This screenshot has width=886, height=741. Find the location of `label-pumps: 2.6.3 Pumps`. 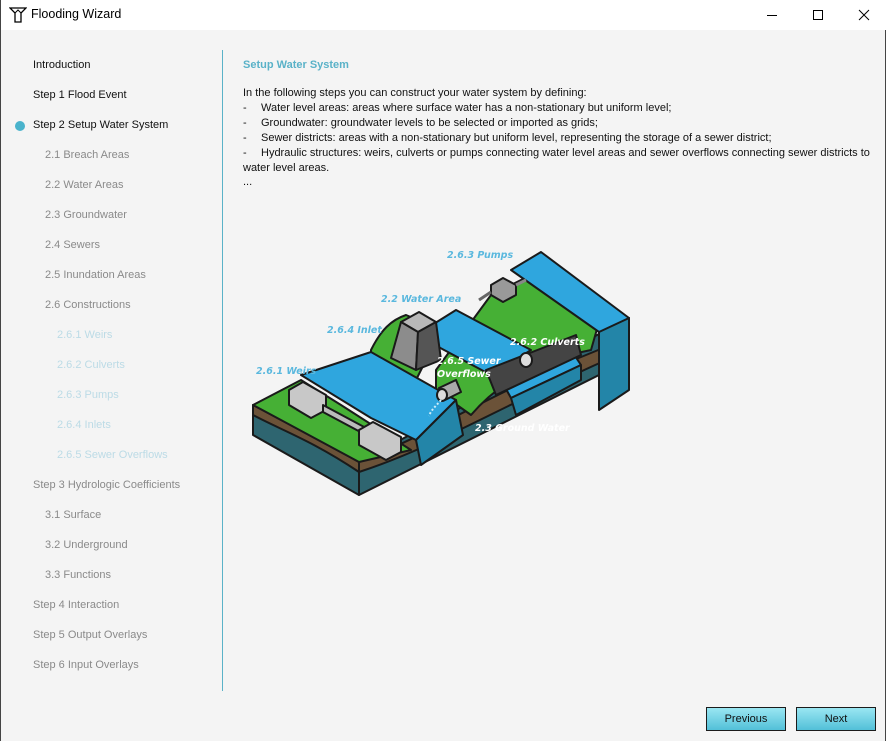

label-pumps: 2.6.3 Pumps is located at coordinates (480, 255).